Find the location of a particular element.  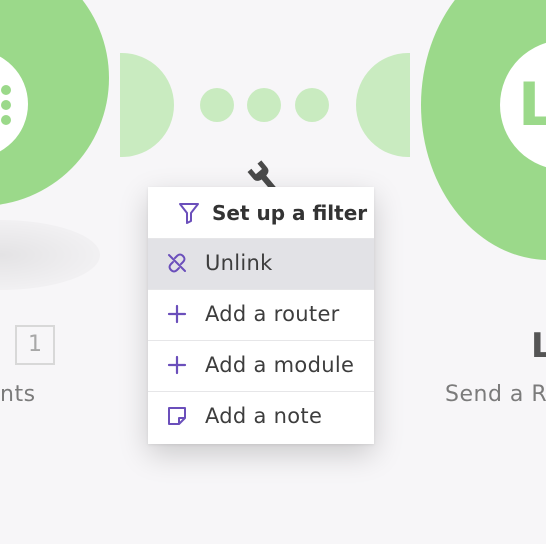

add-note-menu-item: Add a note is located at coordinates (261, 416).